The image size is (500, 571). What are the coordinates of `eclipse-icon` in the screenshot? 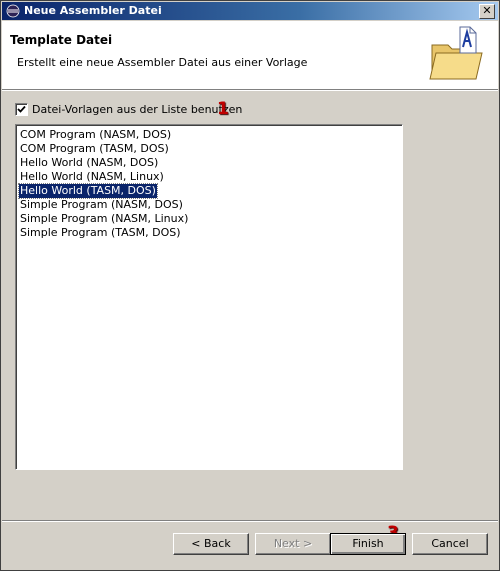 It's located at (13, 11).